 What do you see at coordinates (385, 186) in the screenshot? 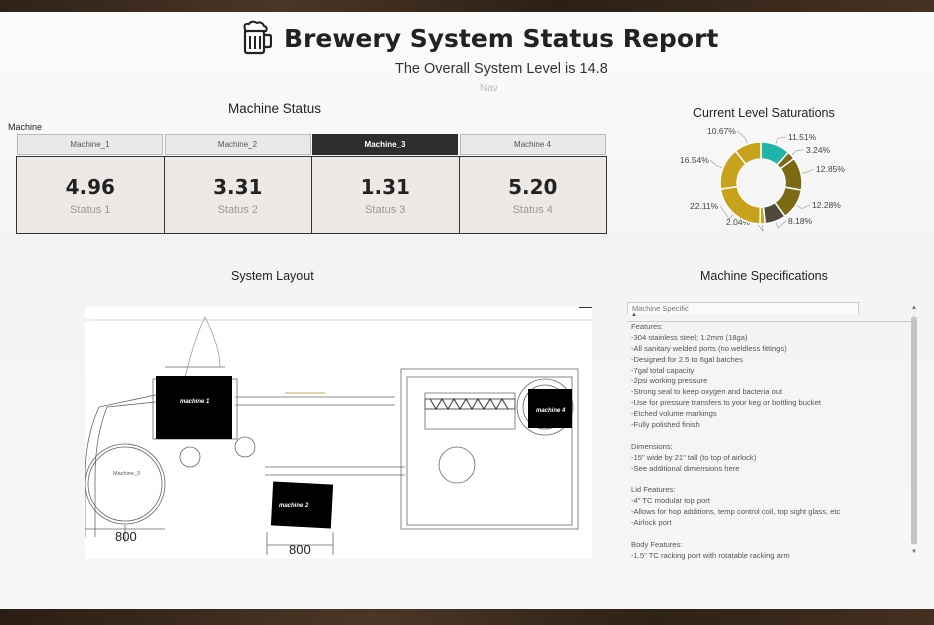
I see `status-value: 1.31` at bounding box center [385, 186].